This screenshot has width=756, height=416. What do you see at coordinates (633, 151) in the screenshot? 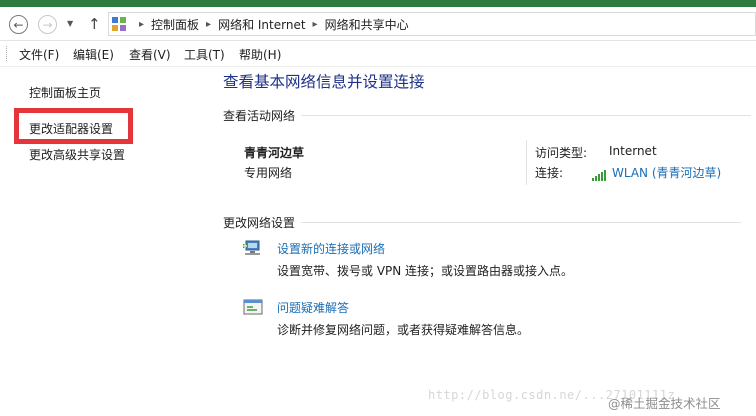
I see `access-type-value: Internet` at bounding box center [633, 151].